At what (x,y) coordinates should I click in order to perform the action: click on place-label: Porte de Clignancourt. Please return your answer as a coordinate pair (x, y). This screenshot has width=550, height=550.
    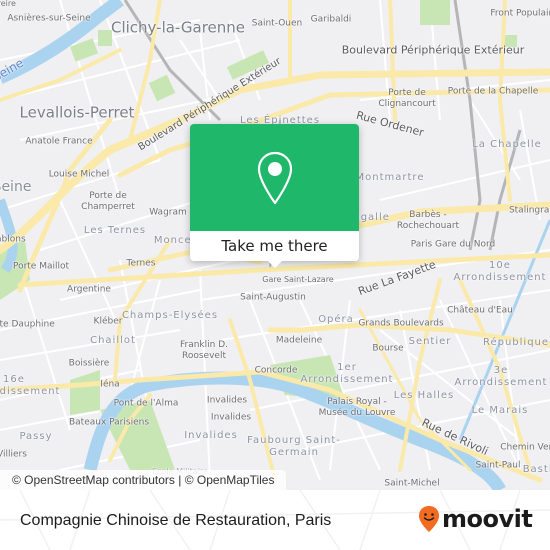
    Looking at the image, I should click on (407, 98).